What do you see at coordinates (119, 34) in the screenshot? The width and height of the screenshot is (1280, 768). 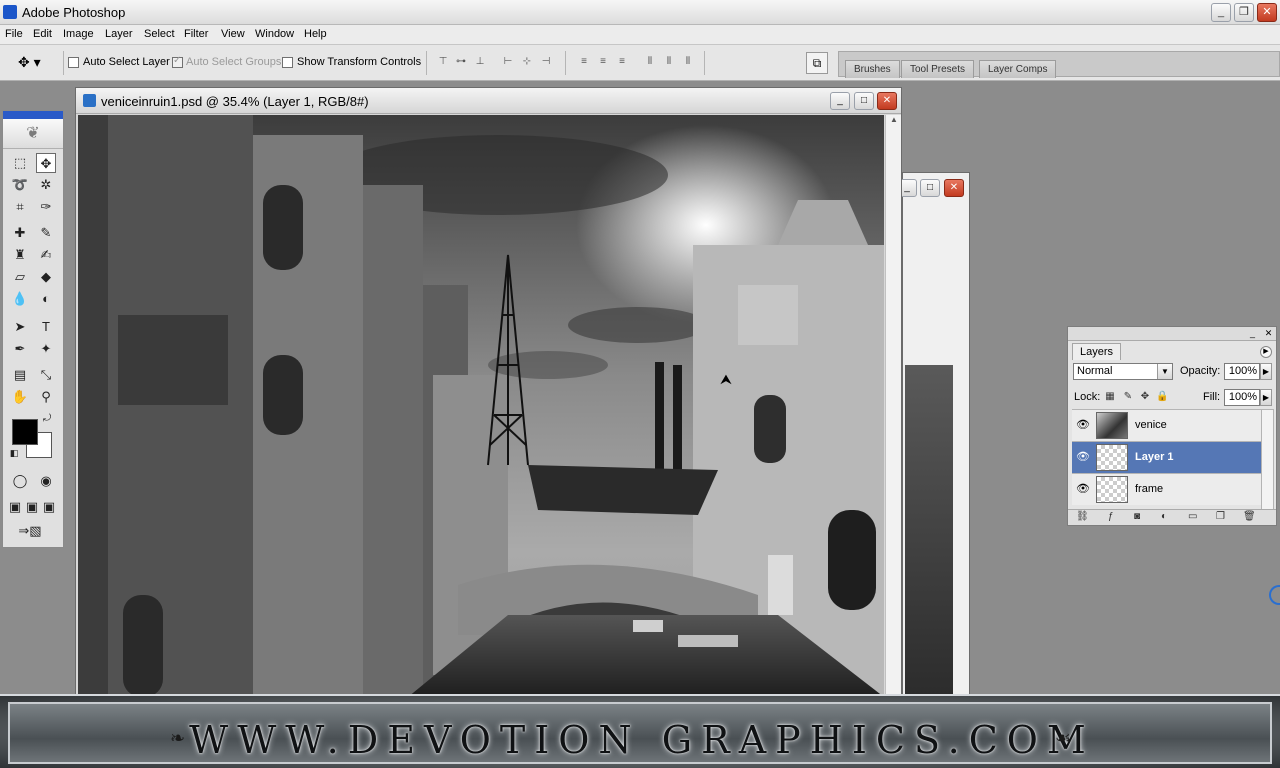 I see `menu-layer: Layer` at bounding box center [119, 34].